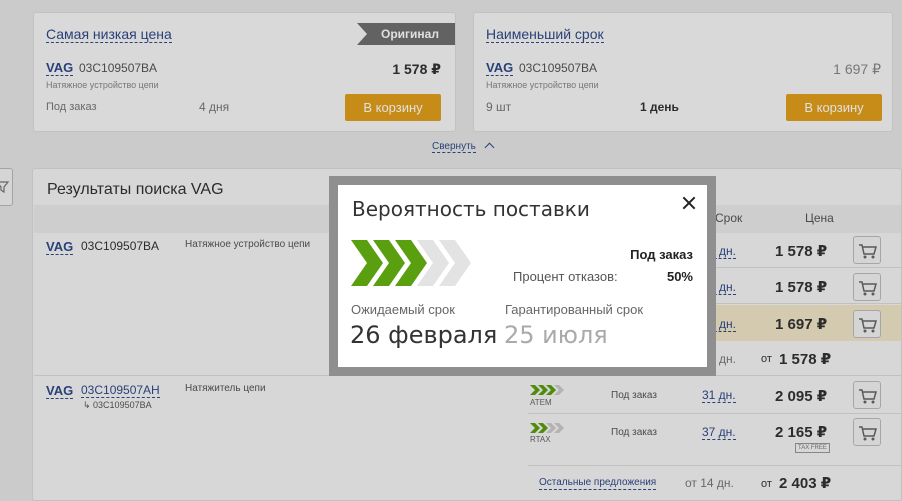 The width and height of the screenshot is (902, 501). What do you see at coordinates (661, 254) in the screenshot?
I see `modal-status: Под заказ` at bounding box center [661, 254].